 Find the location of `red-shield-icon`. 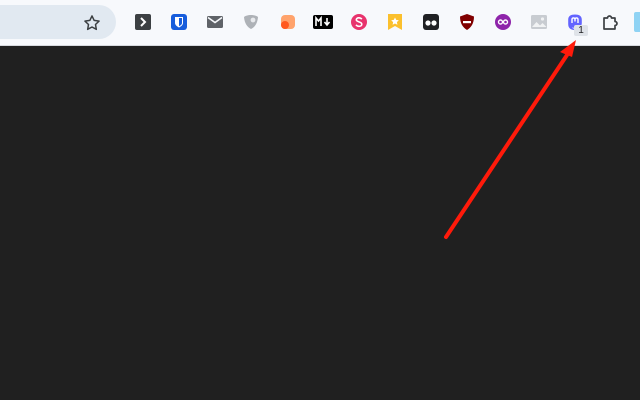

red-shield-icon is located at coordinates (467, 22).